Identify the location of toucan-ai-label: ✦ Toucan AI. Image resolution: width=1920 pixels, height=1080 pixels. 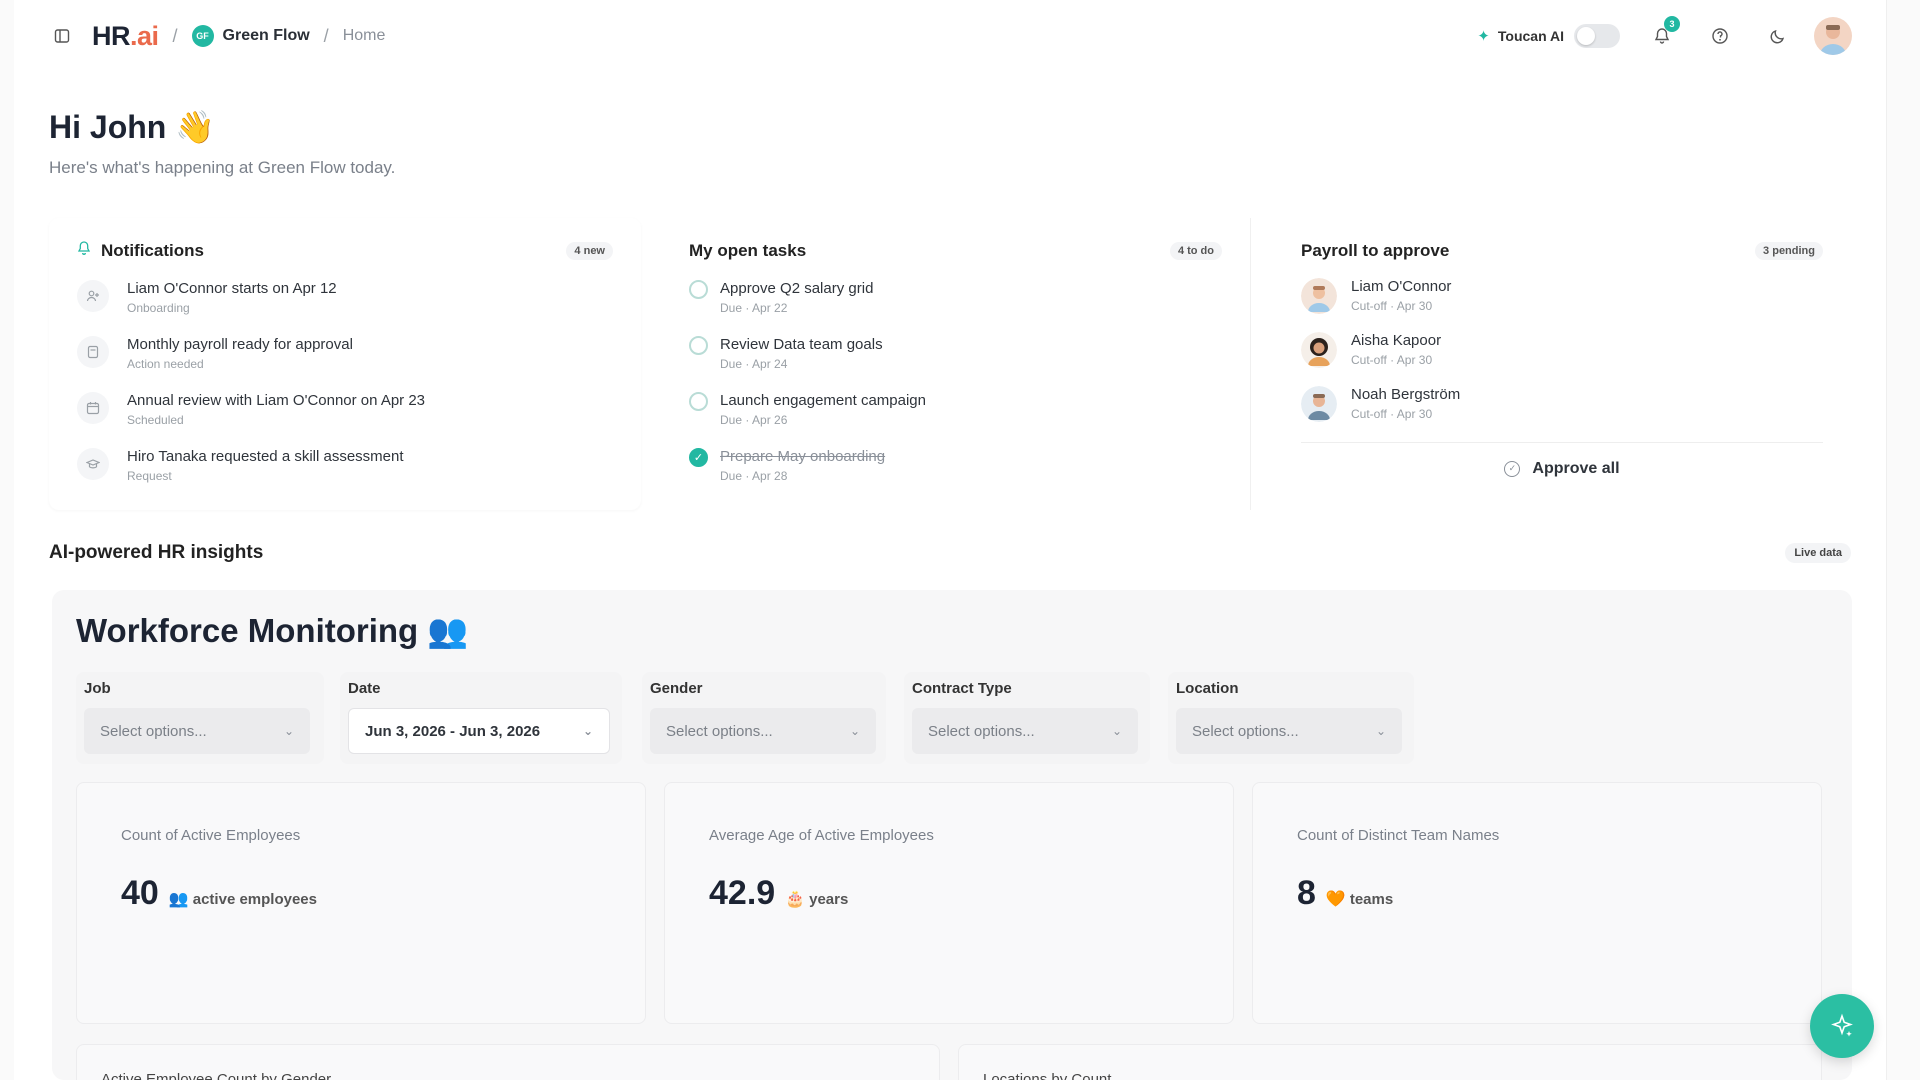
(1520, 36).